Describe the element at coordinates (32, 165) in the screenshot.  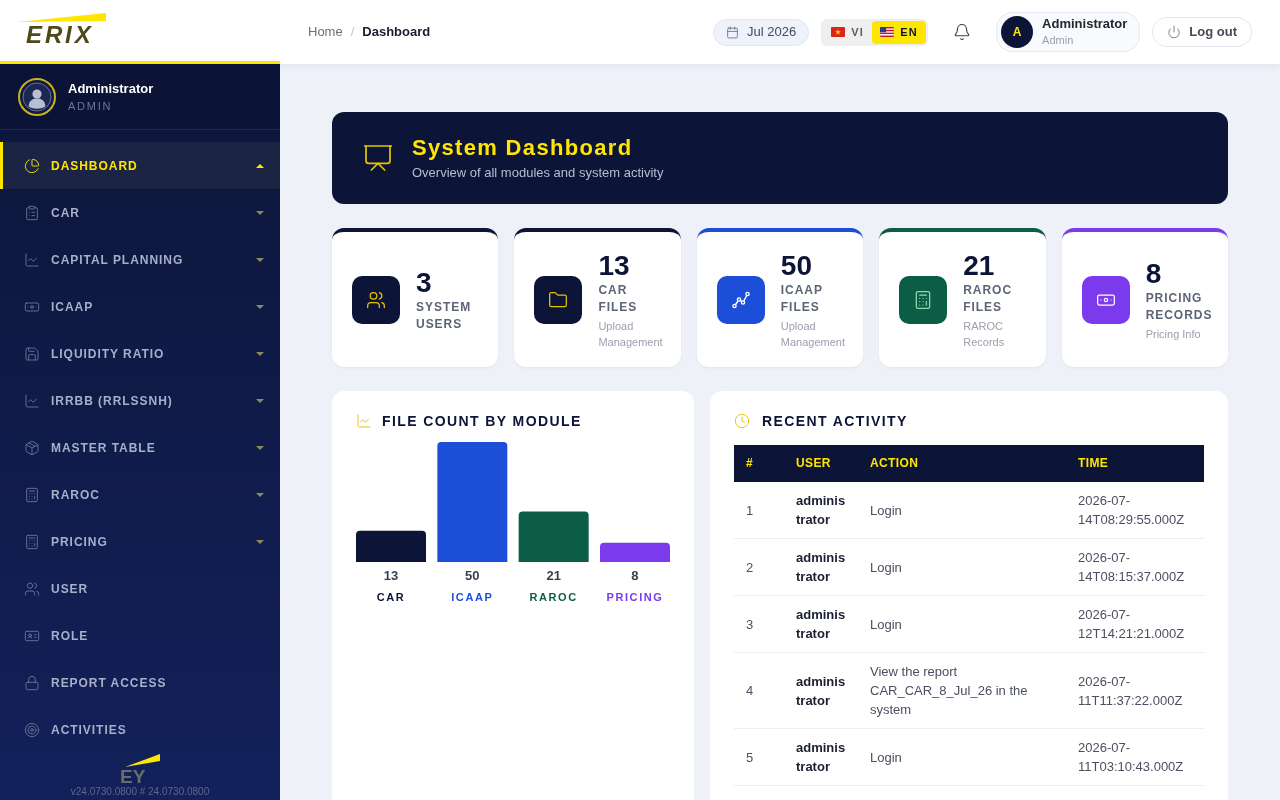
I see `pie-chart-icon` at that location.